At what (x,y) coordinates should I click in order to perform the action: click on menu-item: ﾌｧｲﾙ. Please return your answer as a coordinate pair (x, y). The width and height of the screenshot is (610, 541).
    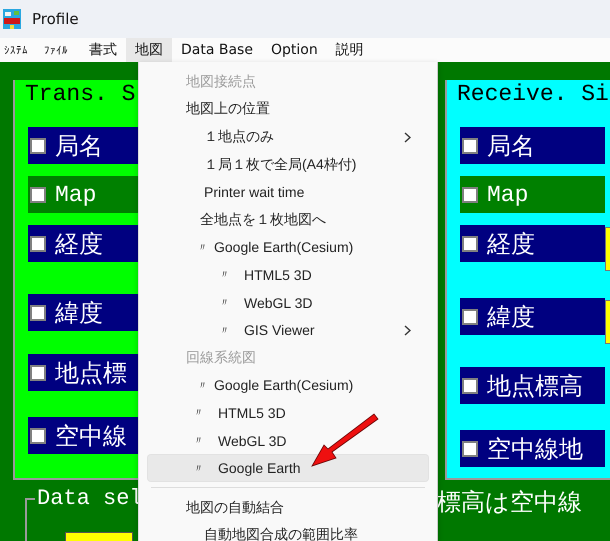
    Looking at the image, I should click on (60, 50).